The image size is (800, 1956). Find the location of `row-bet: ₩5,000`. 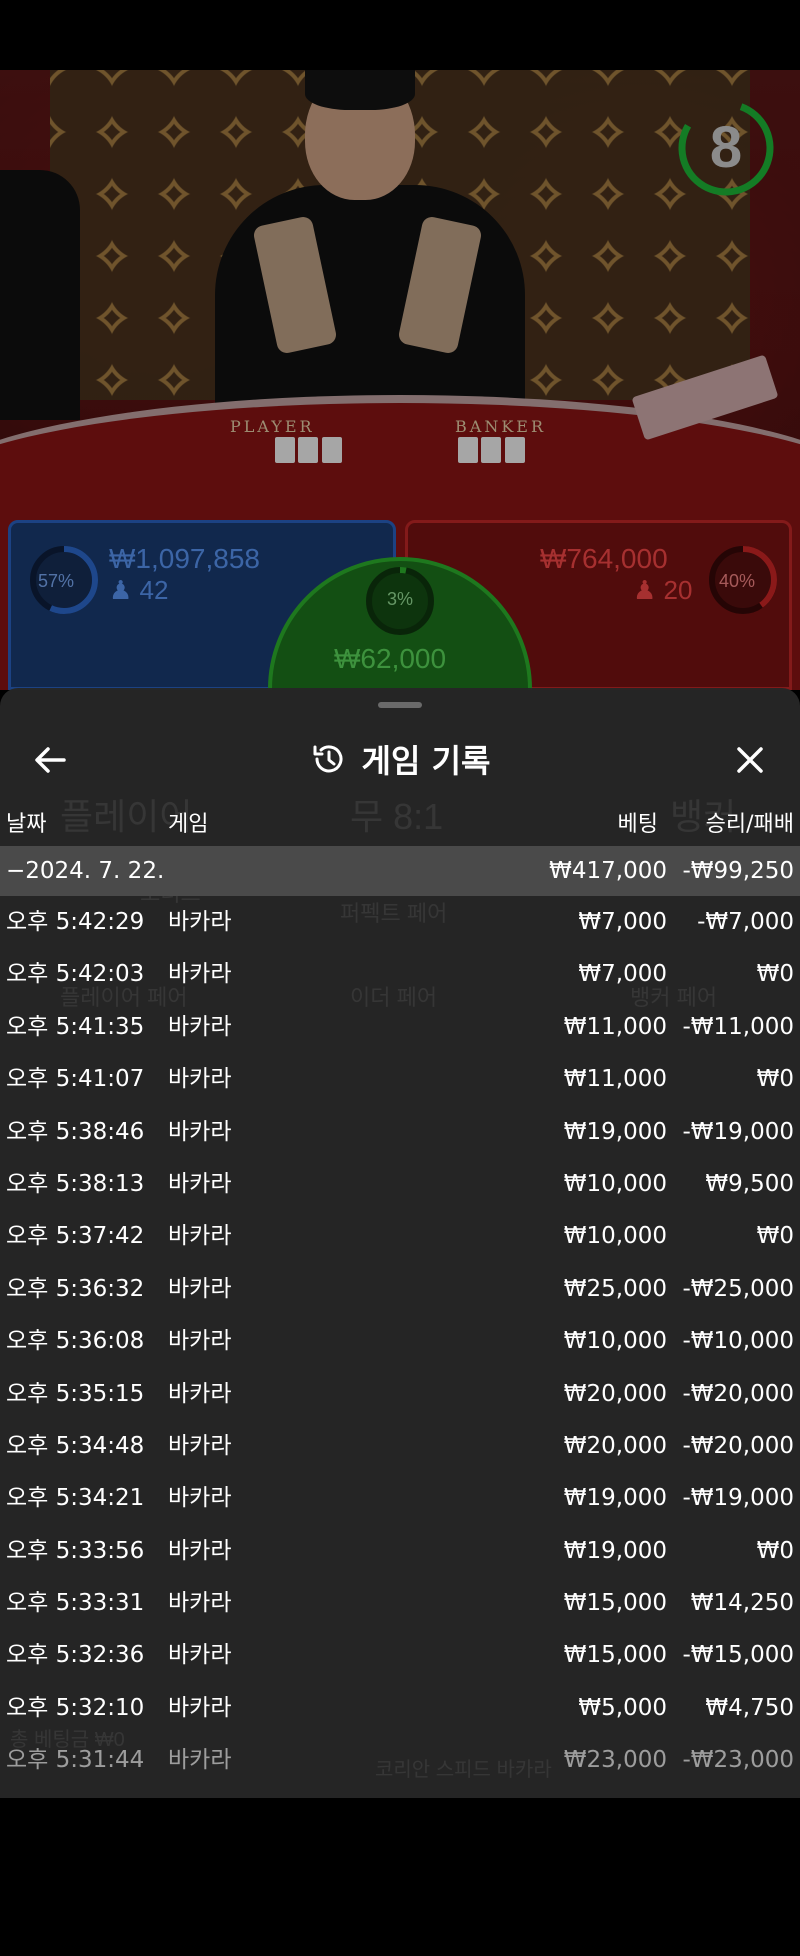

row-bet: ₩5,000 is located at coordinates (622, 1707).